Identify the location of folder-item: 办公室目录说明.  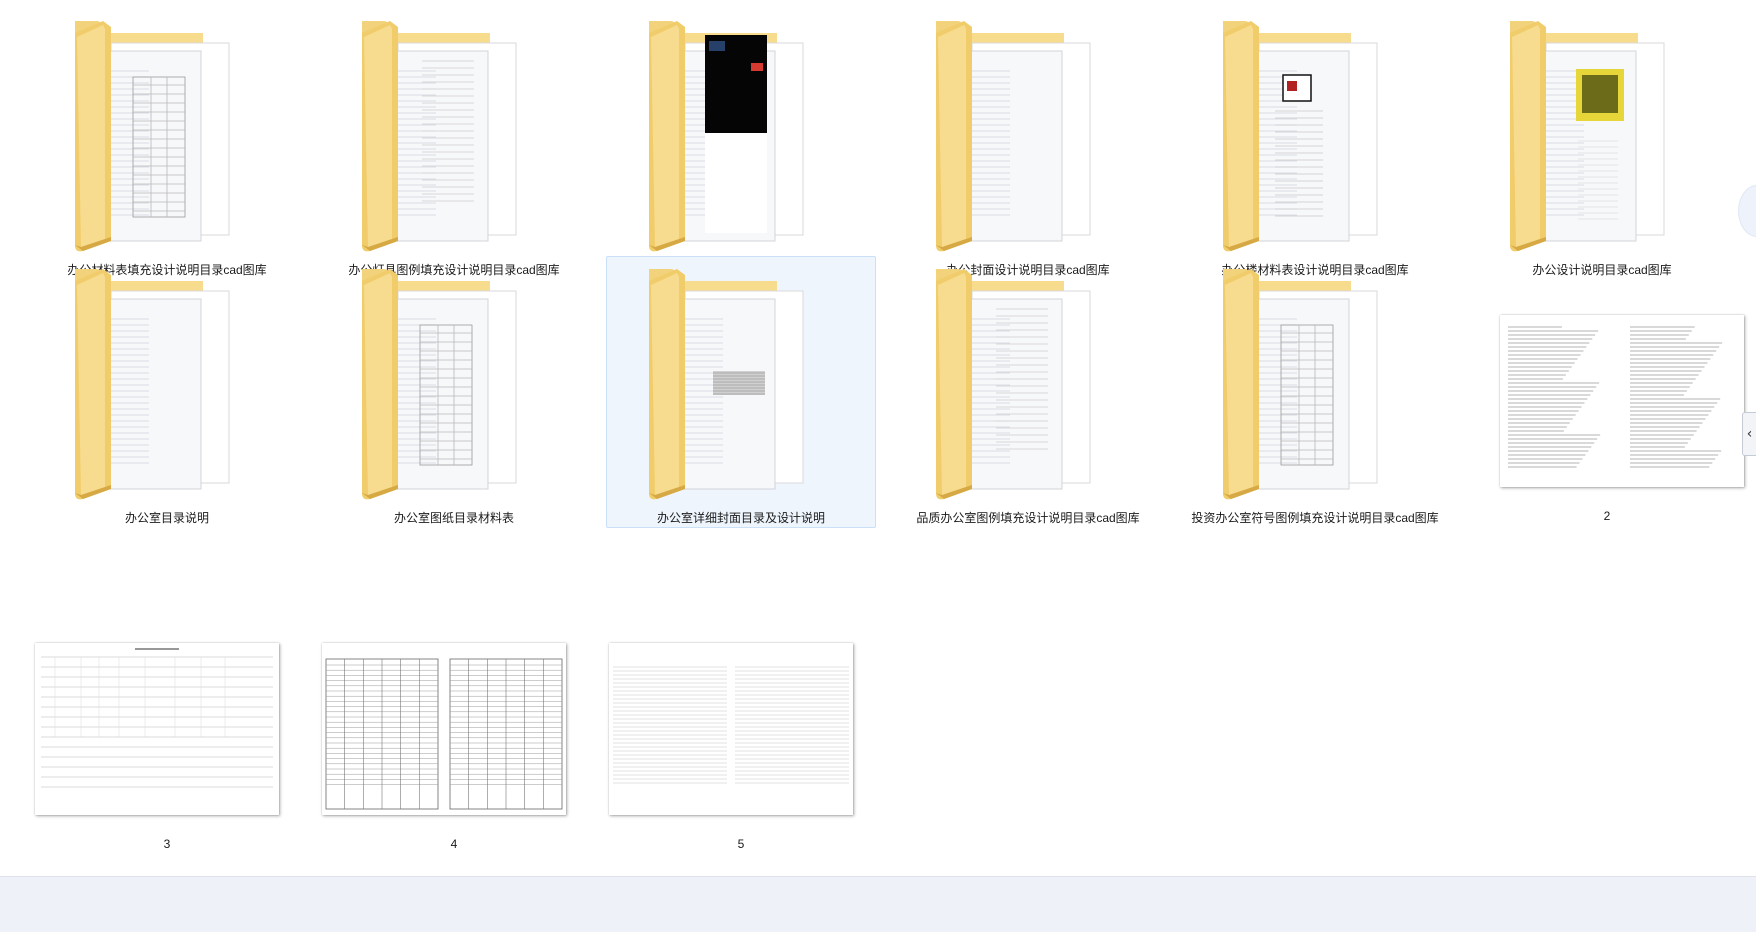
(167, 392).